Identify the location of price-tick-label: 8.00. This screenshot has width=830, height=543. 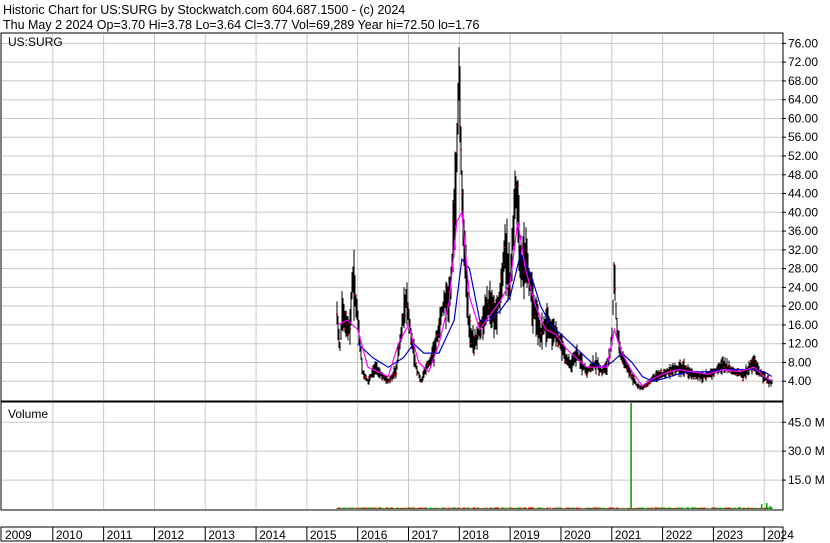
(800, 362).